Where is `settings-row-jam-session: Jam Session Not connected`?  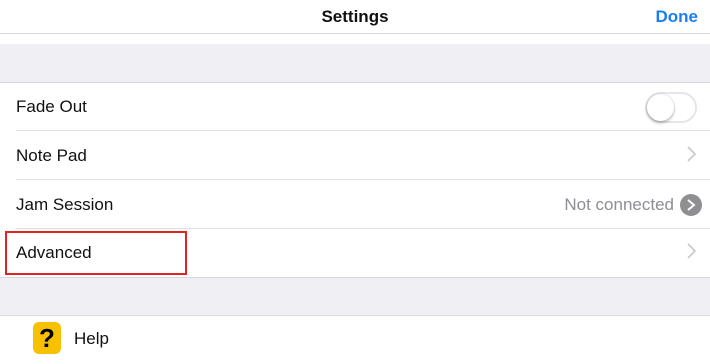
settings-row-jam-session: Jam Session Not connected is located at coordinates (355, 205).